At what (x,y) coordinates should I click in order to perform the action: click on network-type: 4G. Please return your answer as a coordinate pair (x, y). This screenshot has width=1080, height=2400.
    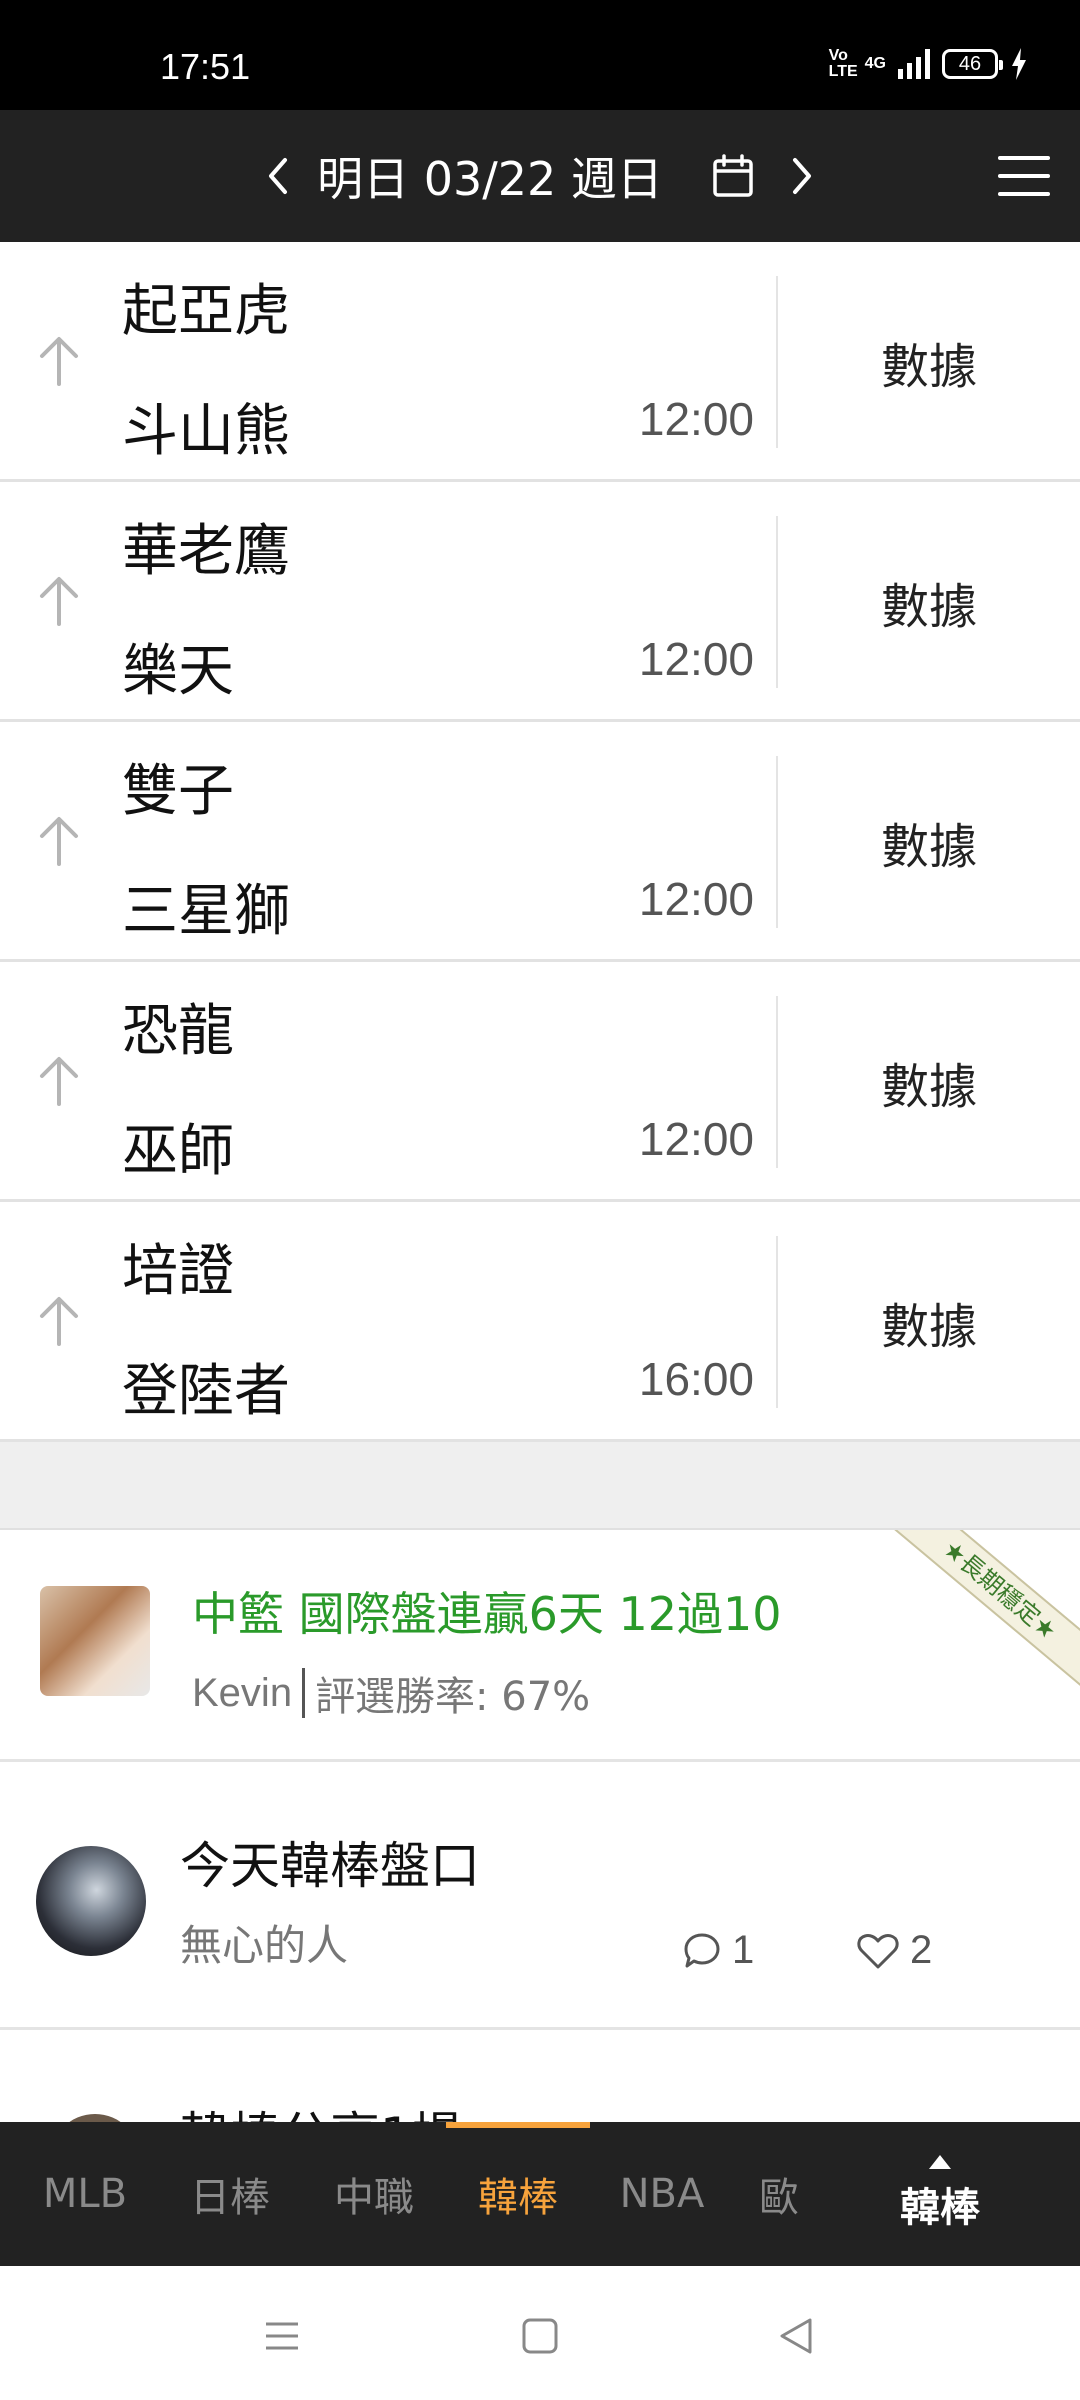
    Looking at the image, I should click on (875, 63).